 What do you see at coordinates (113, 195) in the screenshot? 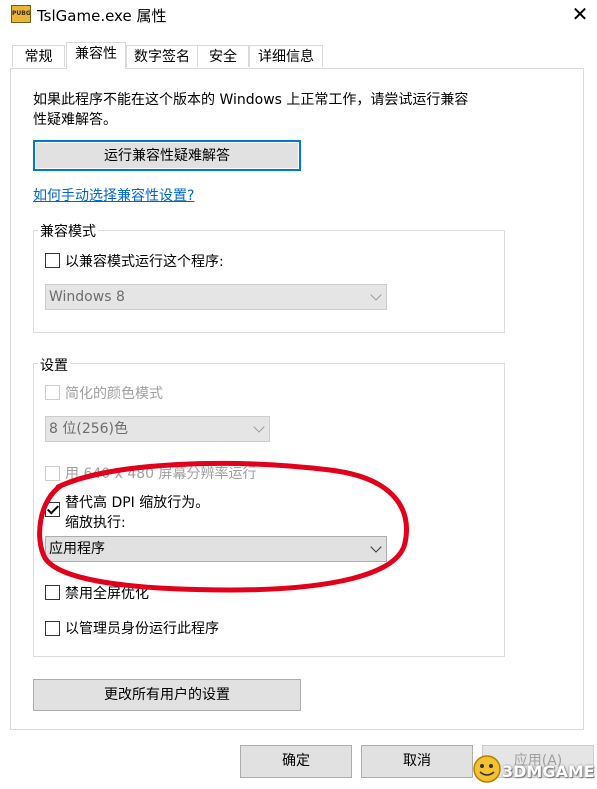
I see `manual-settings-link: 如何手动选择兼容性设置?` at bounding box center [113, 195].